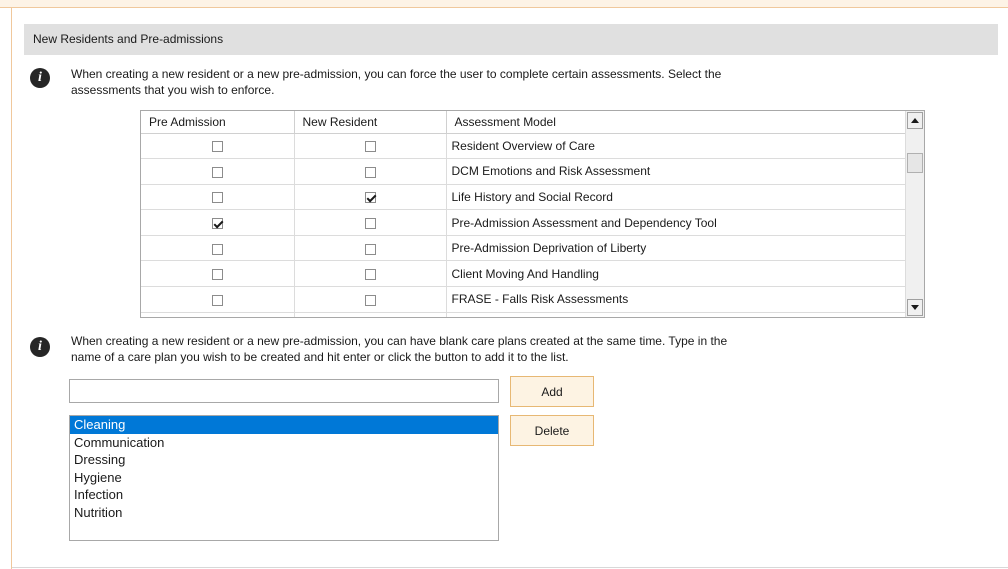 The height and width of the screenshot is (569, 1008). I want to click on assessment-row: Client Moving And Handling, so click(523, 274).